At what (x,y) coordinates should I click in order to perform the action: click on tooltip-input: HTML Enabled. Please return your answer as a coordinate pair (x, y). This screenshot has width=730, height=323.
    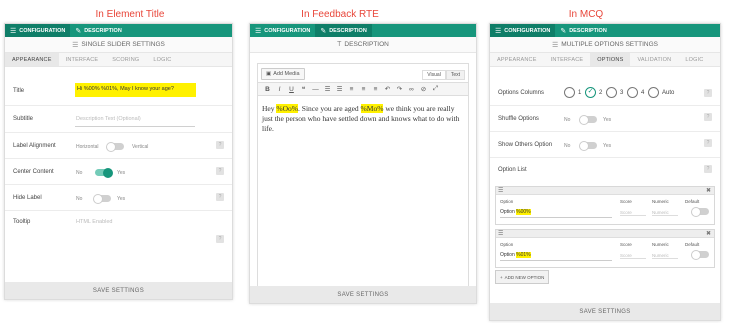
    Looking at the image, I should click on (94, 222).